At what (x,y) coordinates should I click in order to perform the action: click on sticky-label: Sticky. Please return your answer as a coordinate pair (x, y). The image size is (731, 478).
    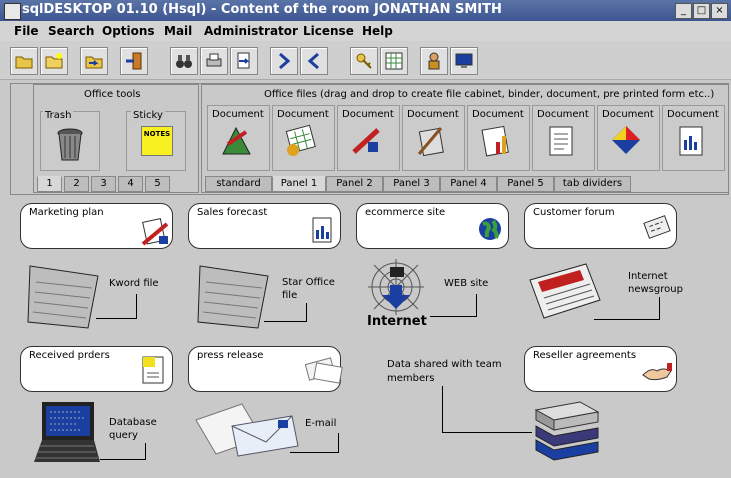
    Looking at the image, I should click on (148, 115).